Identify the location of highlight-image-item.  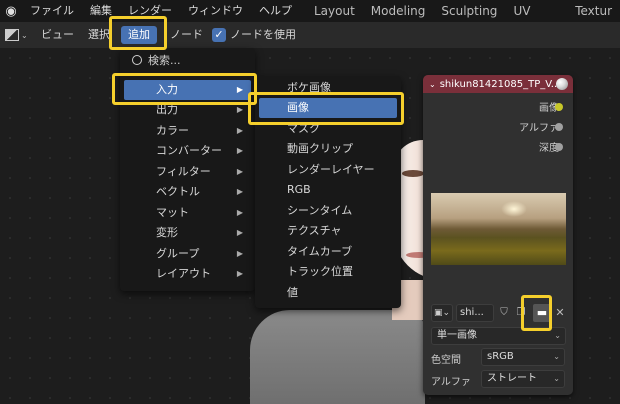
(326, 108).